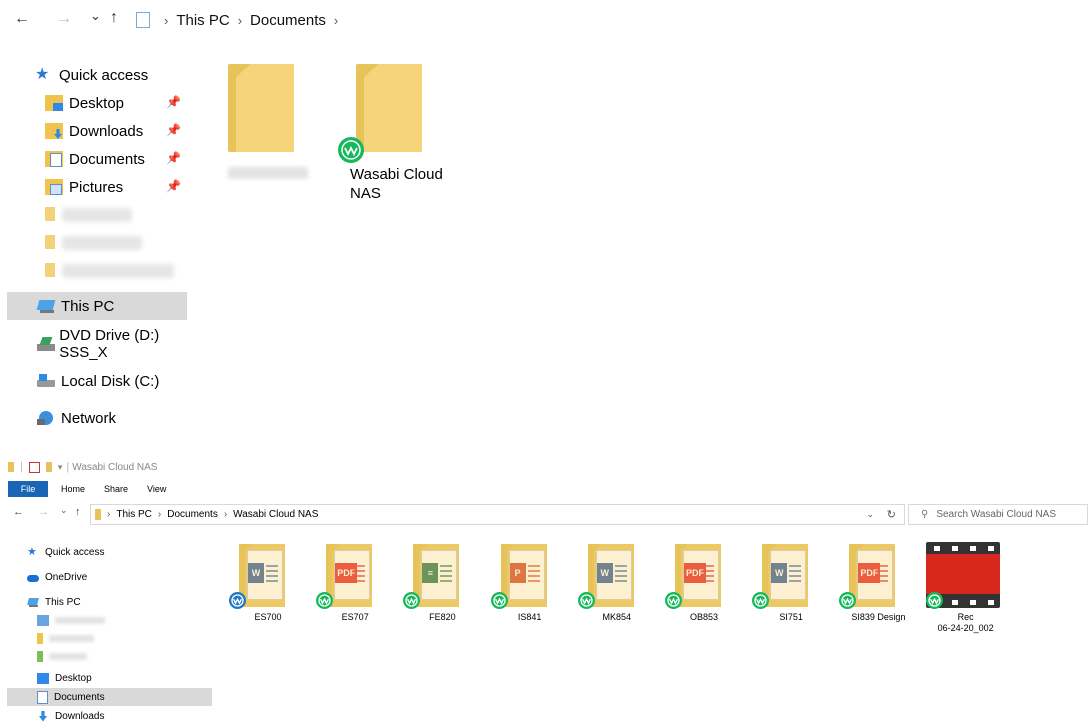 The width and height of the screenshot is (1089, 725). I want to click on search-box: ⚲ Search Wasabi Cloud NAS, so click(998, 514).